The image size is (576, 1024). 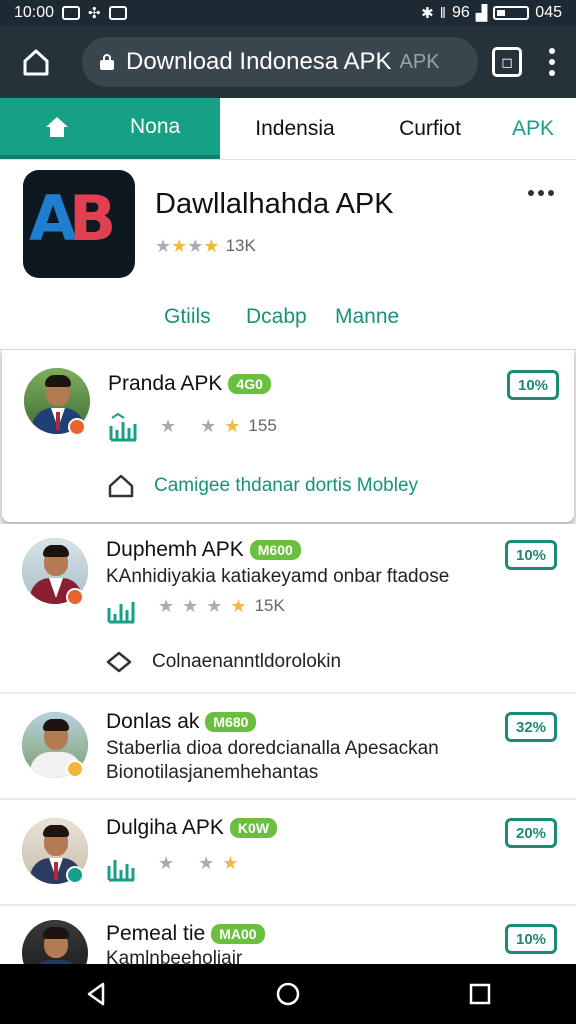 I want to click on back-icon, so click(x=96, y=994).